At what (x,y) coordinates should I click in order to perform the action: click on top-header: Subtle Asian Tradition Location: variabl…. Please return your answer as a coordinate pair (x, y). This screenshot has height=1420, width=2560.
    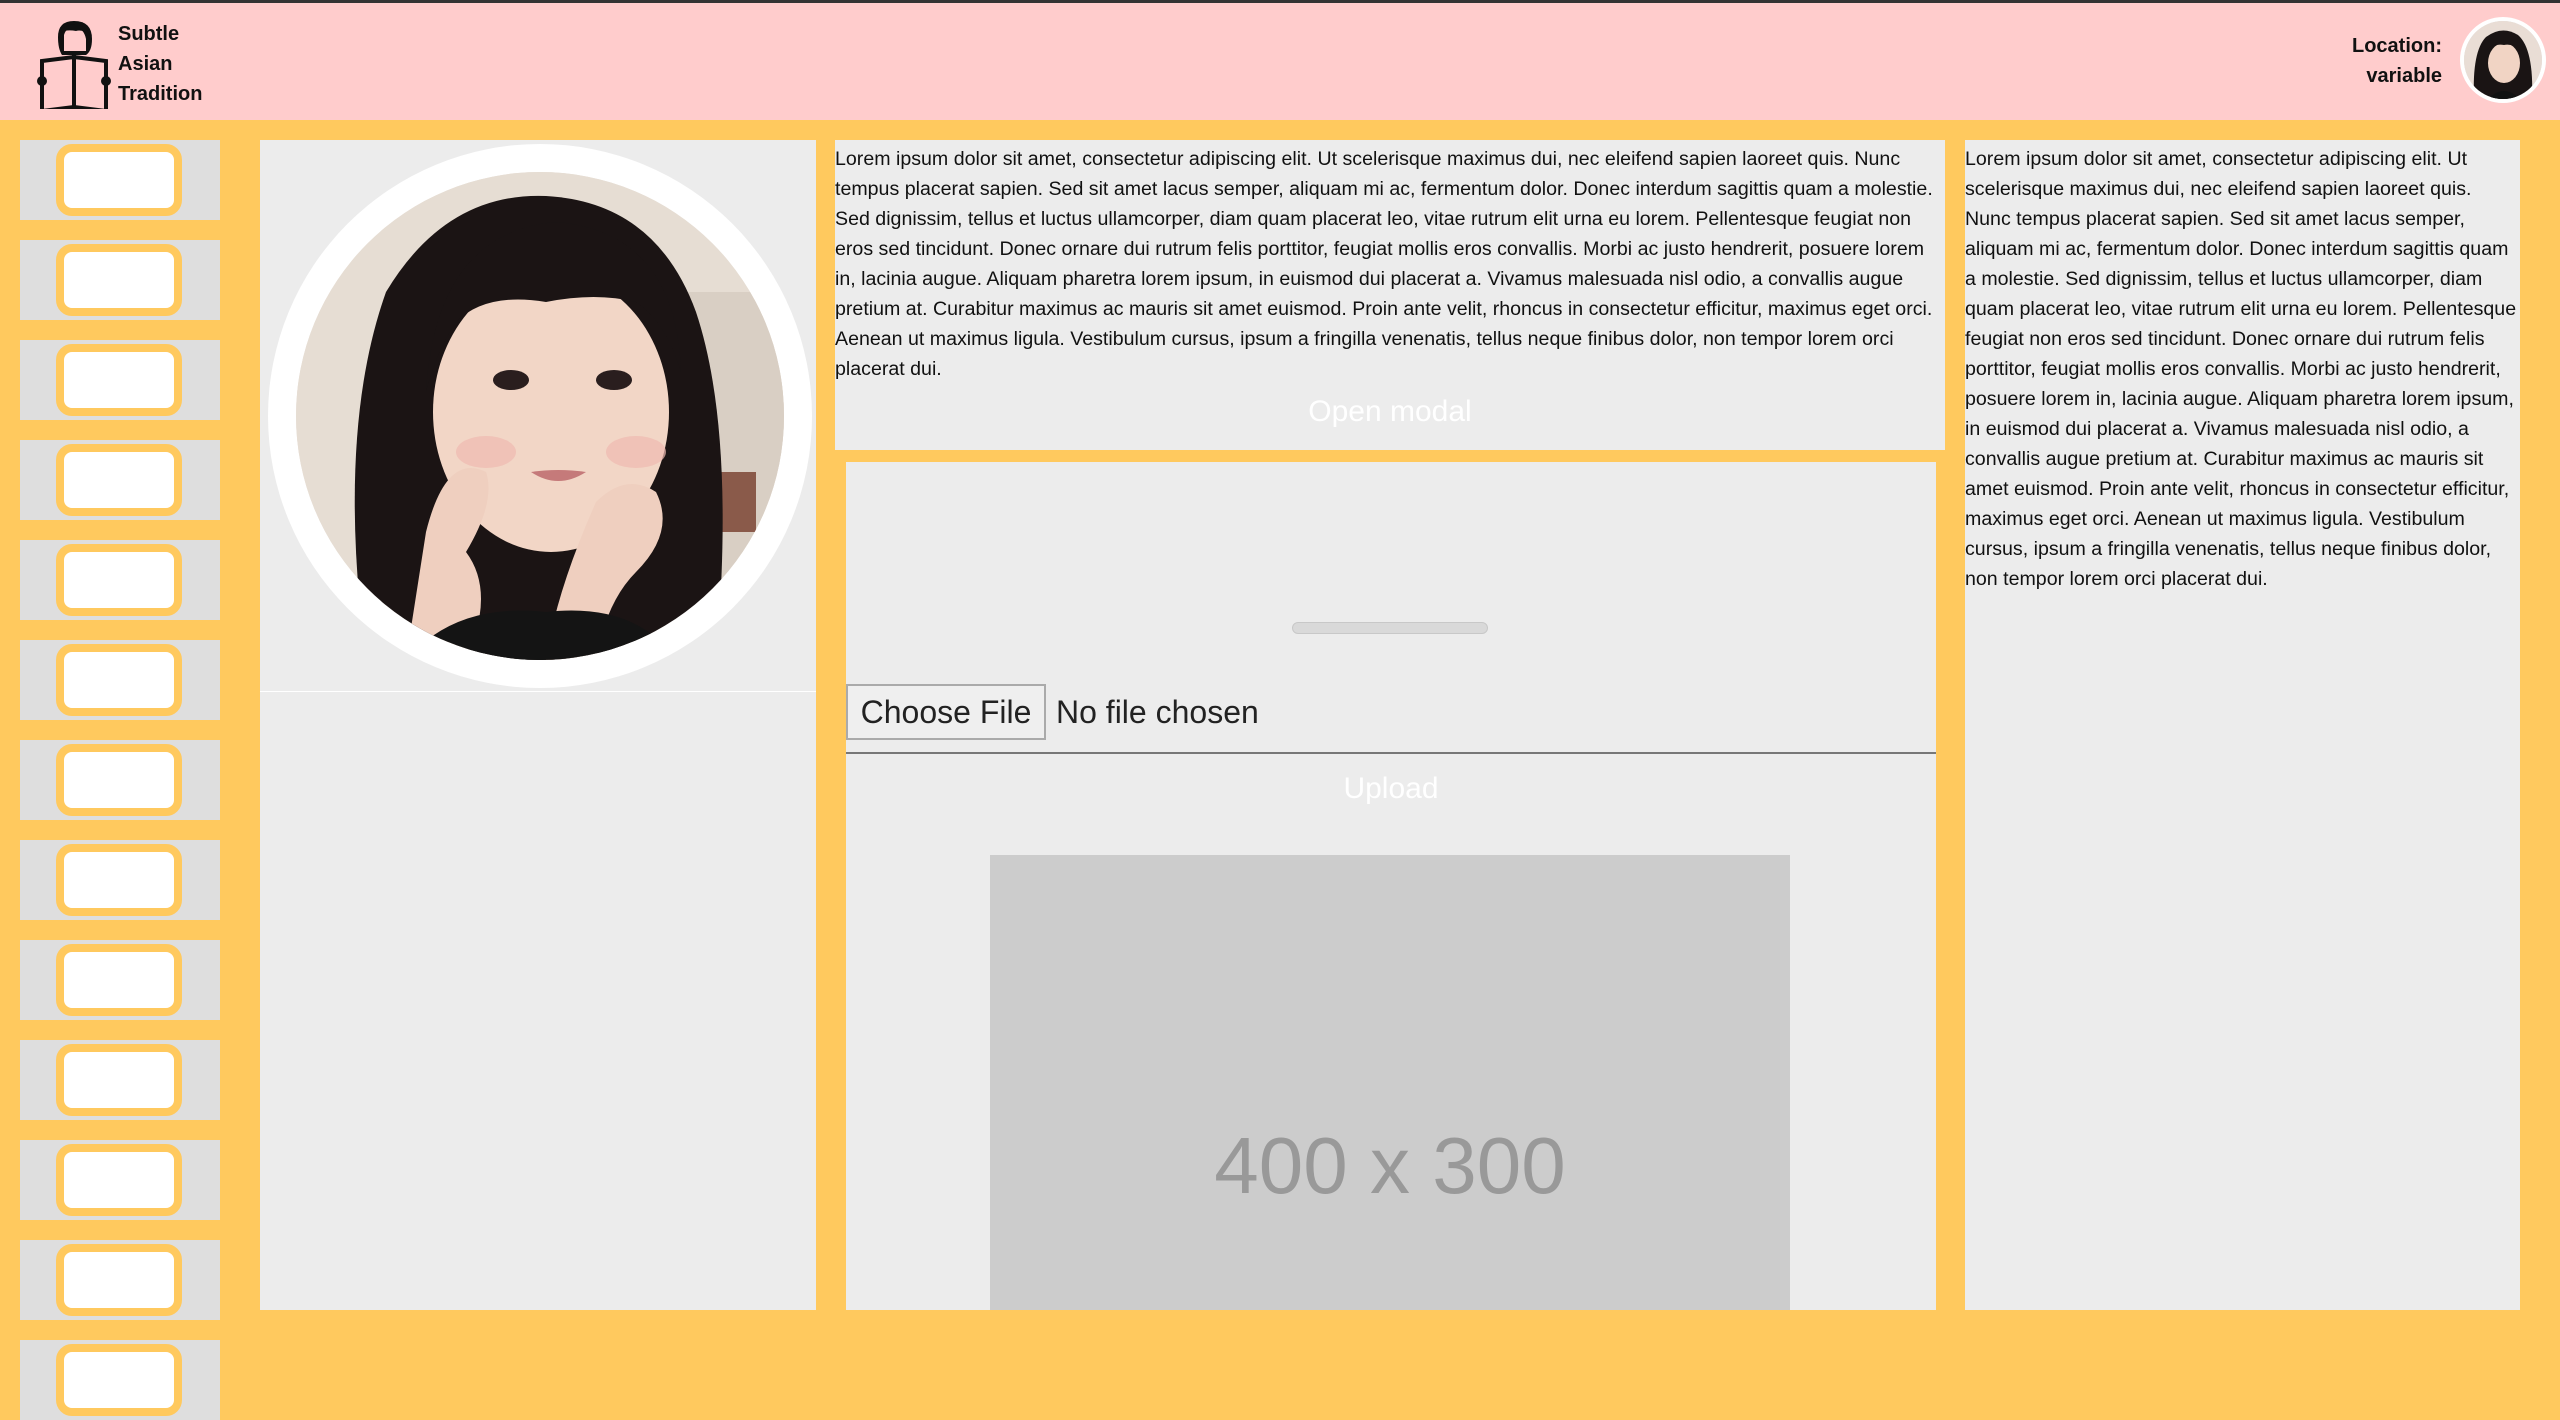
    Looking at the image, I should click on (1280, 60).